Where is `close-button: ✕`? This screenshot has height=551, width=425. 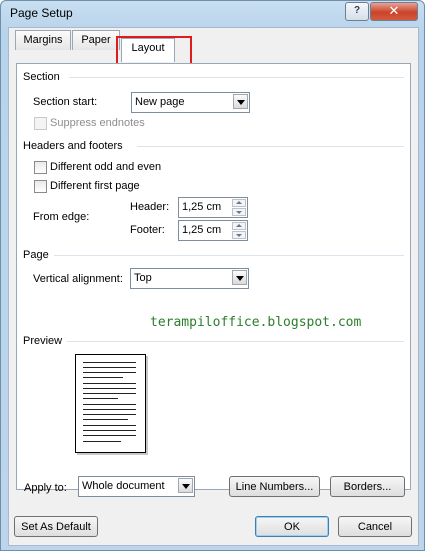 close-button: ✕ is located at coordinates (394, 11).